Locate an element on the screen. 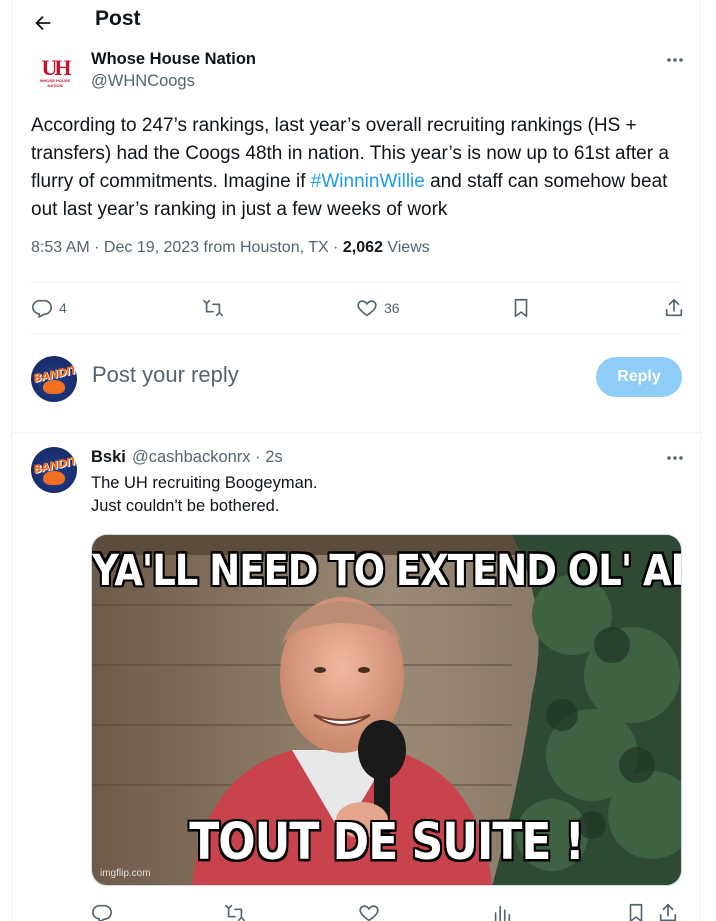  reply-action is located at coordinates (102, 910).